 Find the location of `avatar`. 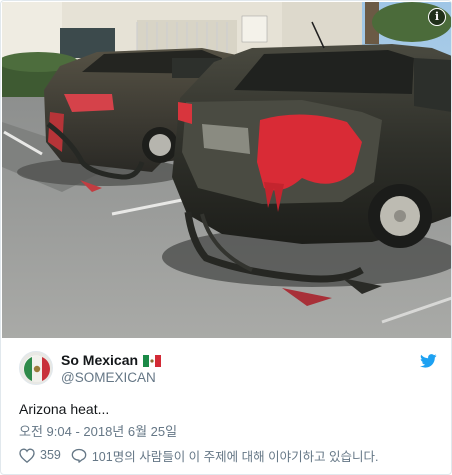

avatar is located at coordinates (36, 368).